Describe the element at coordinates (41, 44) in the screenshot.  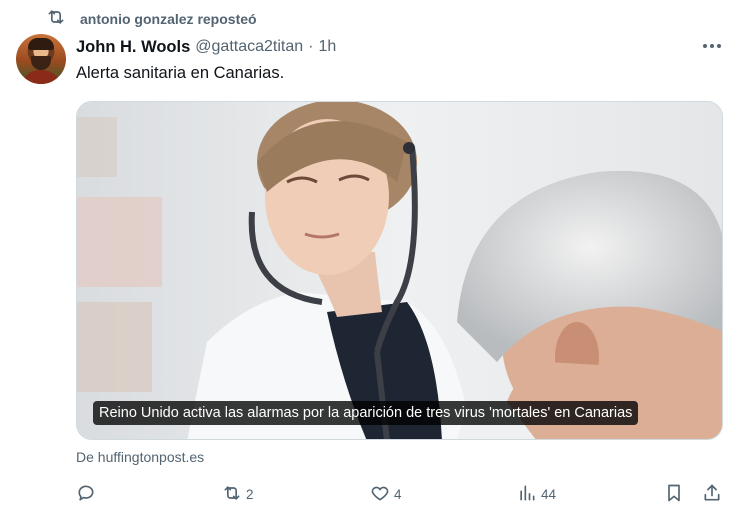
I see `avatar-hat` at that location.